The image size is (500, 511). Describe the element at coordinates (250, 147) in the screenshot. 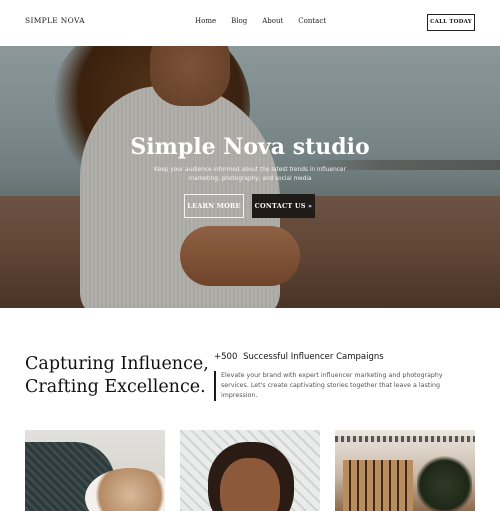

I see `hero-title: Simple Nova studio` at that location.